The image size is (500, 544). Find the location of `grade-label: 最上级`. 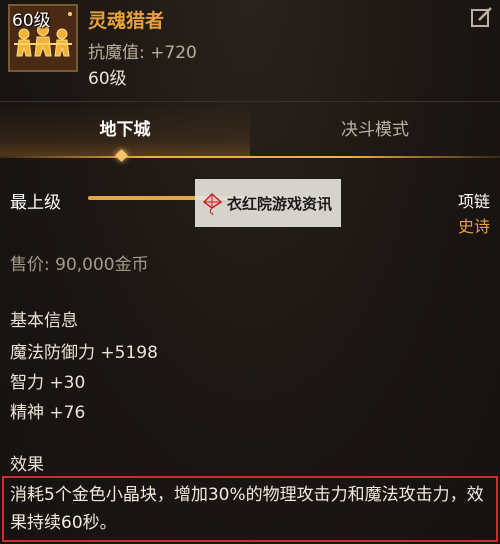

grade-label: 最上级 is located at coordinates (35, 203).